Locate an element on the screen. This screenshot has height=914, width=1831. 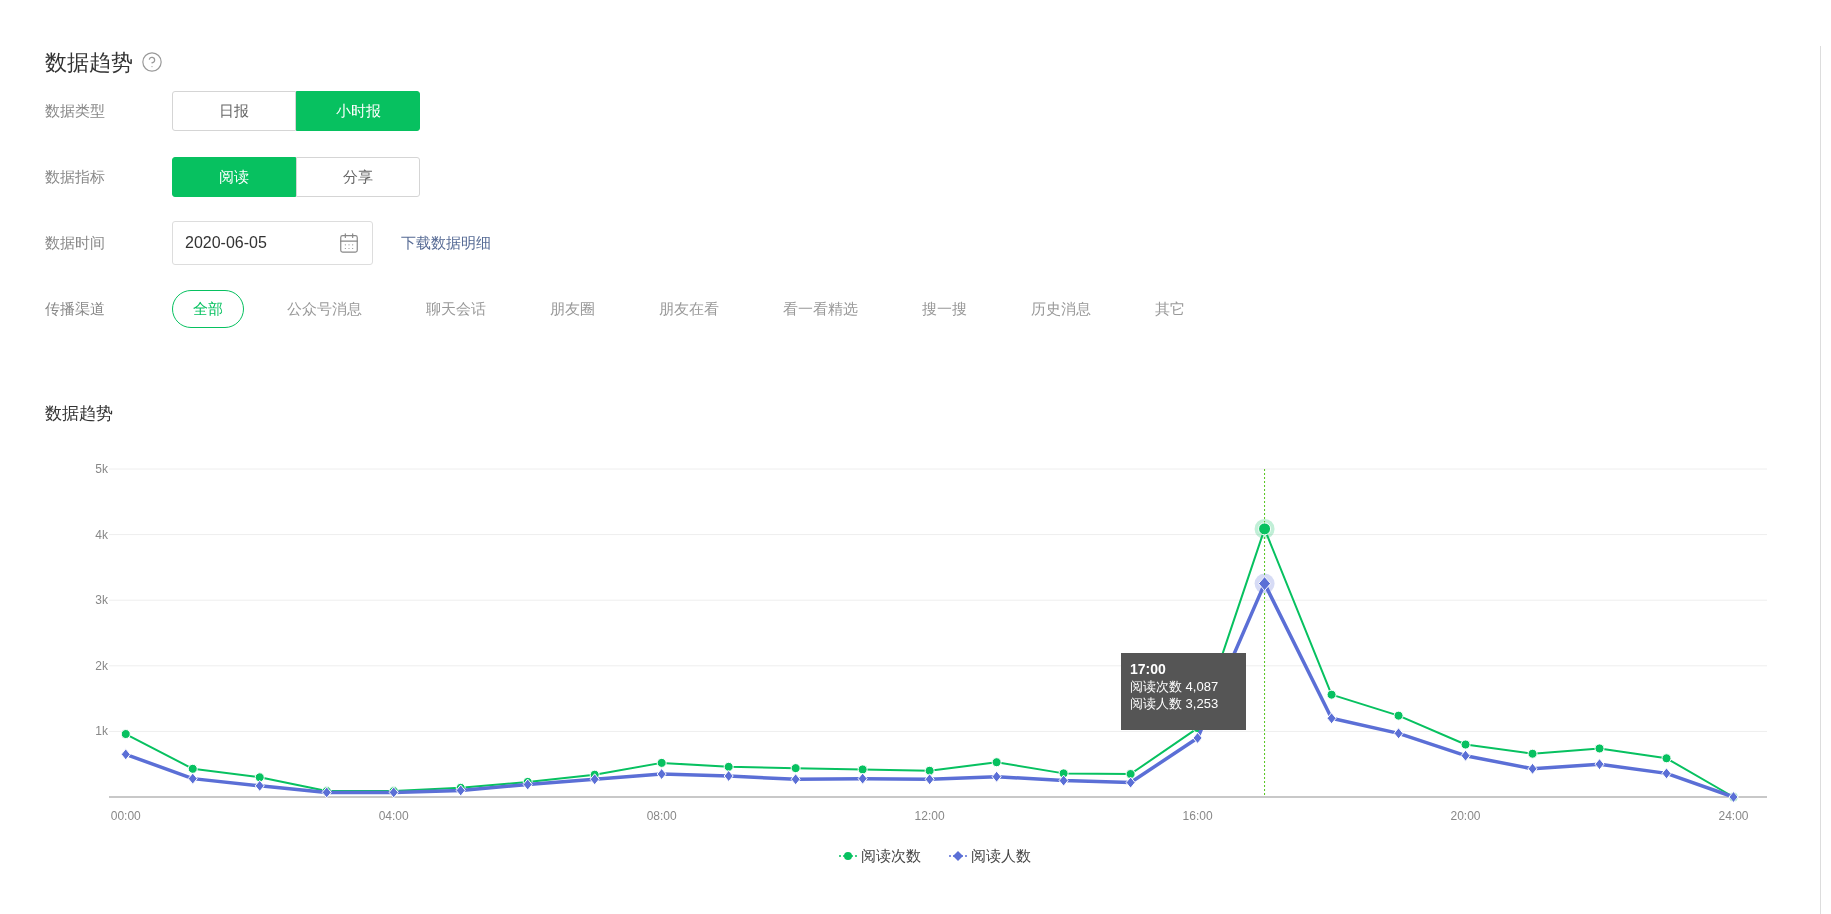
page-title: 数据趋势 is located at coordinates (89, 62).